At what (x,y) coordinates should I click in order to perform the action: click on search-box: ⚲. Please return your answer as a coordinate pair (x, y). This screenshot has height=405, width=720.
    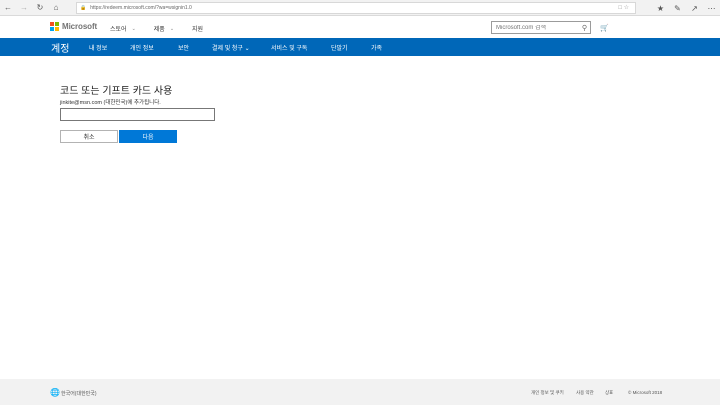
    Looking at the image, I should click on (541, 27).